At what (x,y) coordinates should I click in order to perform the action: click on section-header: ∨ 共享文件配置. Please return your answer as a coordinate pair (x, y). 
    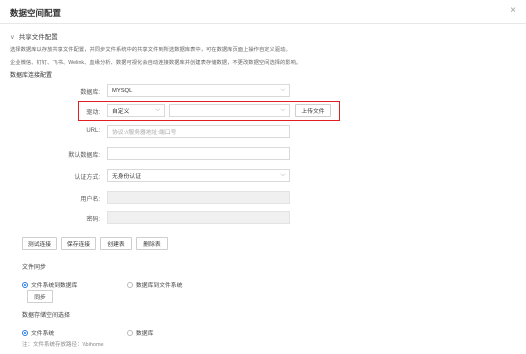
    Looking at the image, I should click on (34, 36).